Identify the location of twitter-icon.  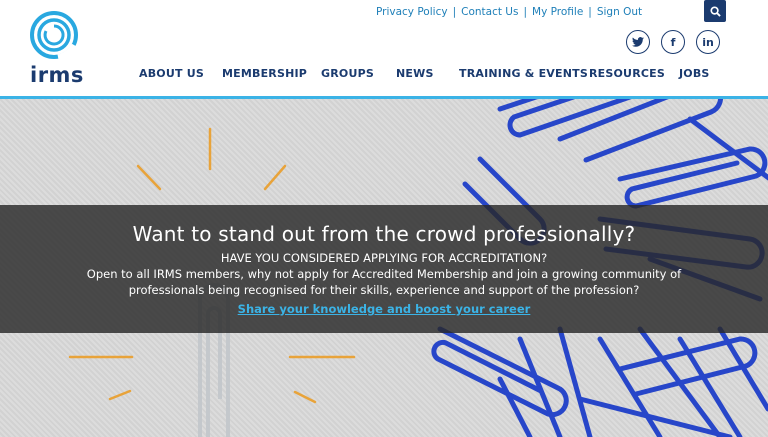
(638, 42).